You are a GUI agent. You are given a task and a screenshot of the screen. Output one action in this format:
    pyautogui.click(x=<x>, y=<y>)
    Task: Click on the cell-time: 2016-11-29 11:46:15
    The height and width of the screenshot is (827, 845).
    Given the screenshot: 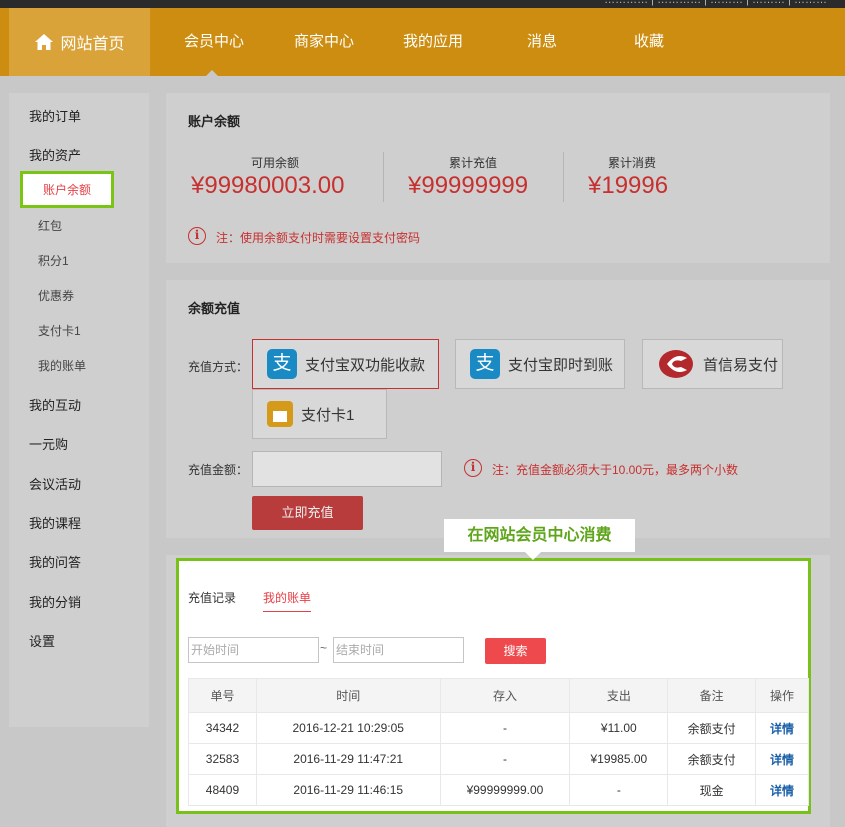 What is the action you would take?
    pyautogui.click(x=348, y=790)
    